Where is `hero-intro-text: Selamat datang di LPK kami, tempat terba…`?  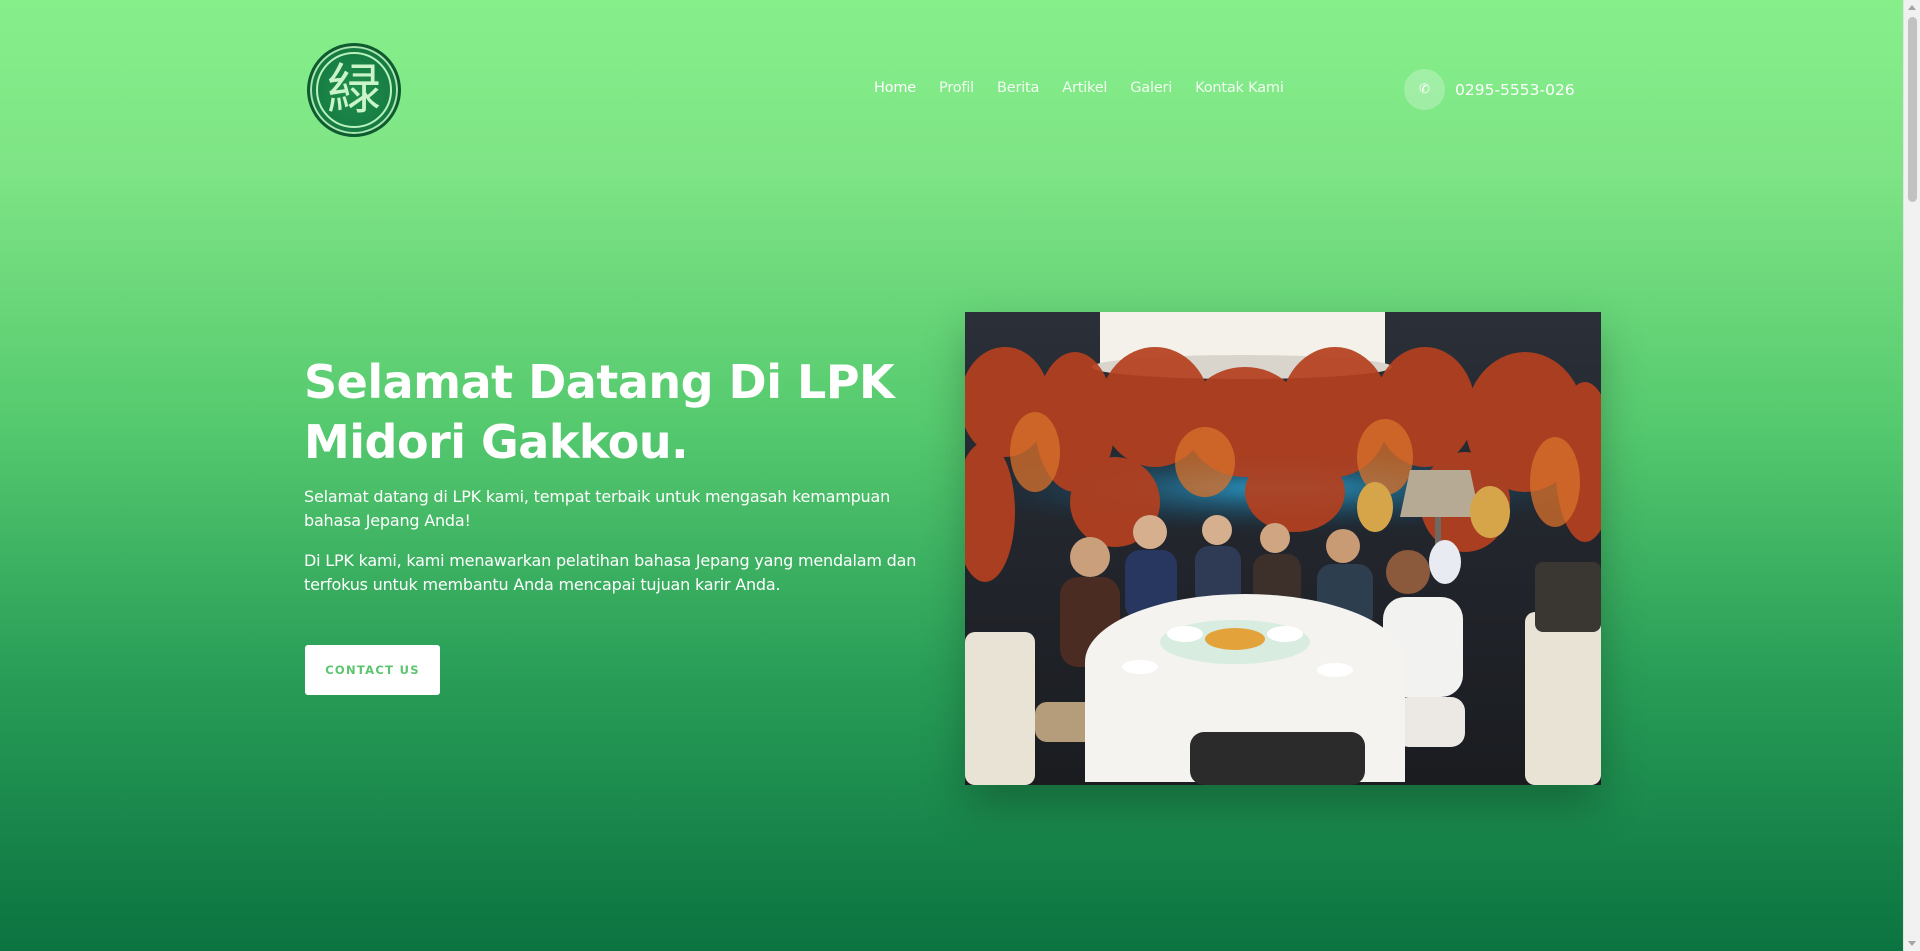 hero-intro-text: Selamat datang di LPK kami, tempat terba… is located at coordinates (597, 508).